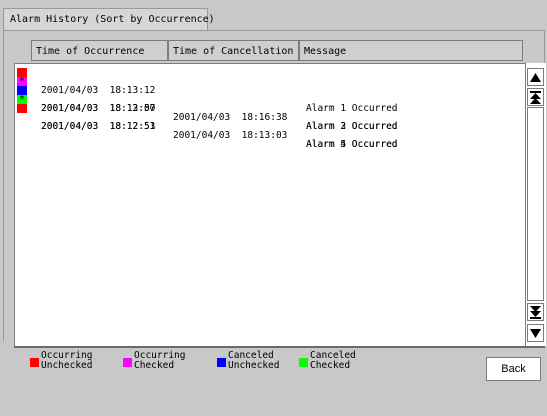 The height and width of the screenshot is (416, 547). Describe the element at coordinates (279, 347) in the screenshot. I see `list-bottom-border` at that location.